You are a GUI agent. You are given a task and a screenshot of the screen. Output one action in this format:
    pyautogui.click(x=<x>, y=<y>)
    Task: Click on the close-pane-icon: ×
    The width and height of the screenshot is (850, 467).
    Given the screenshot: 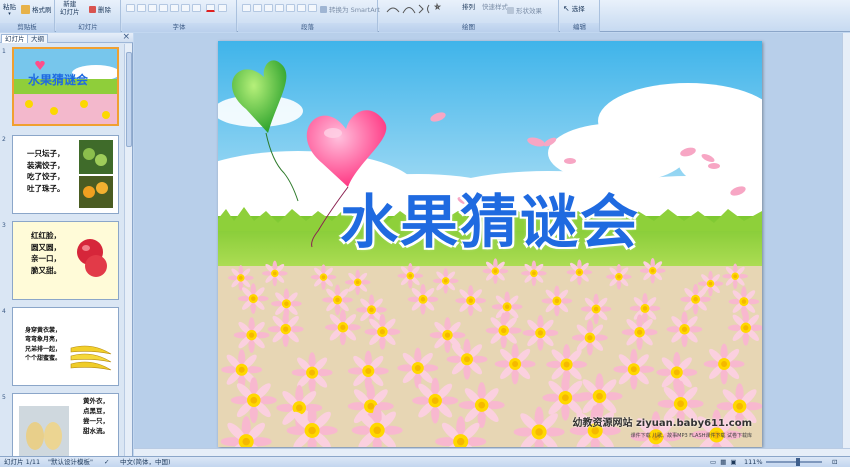 What is the action you would take?
    pyautogui.click(x=126, y=37)
    